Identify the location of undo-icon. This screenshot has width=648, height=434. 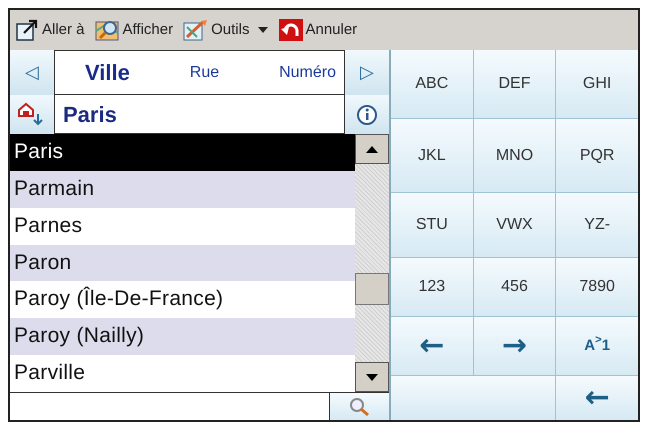
(291, 30).